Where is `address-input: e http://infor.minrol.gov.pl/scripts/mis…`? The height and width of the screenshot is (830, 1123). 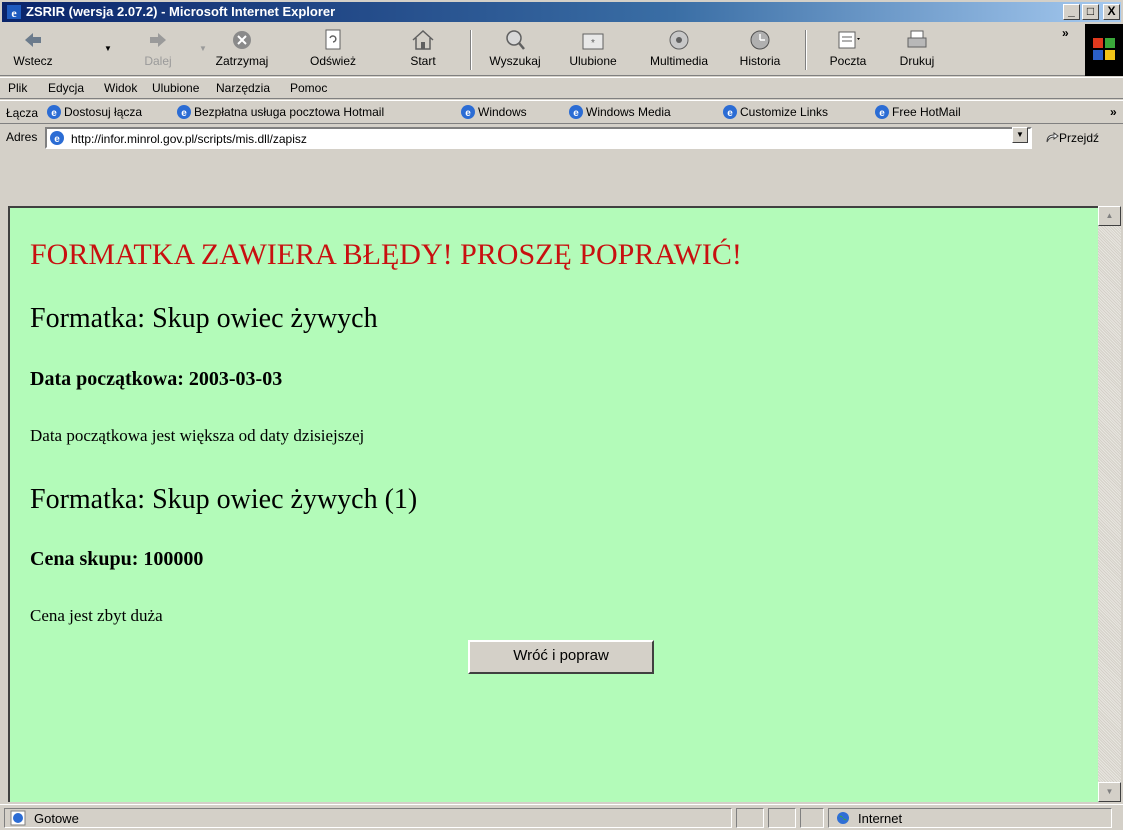
address-input: e http://infor.minrol.gov.pl/scripts/mis… is located at coordinates (538, 138).